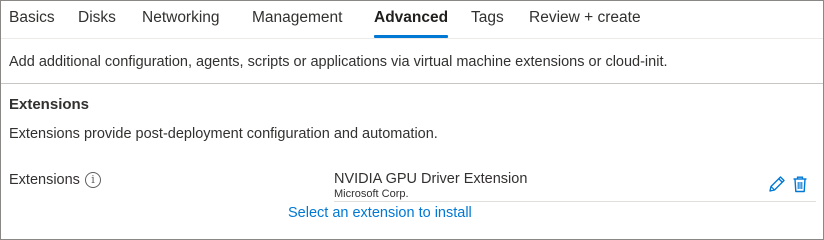 The image size is (824, 240). I want to click on tab-label: Disks, so click(97, 17).